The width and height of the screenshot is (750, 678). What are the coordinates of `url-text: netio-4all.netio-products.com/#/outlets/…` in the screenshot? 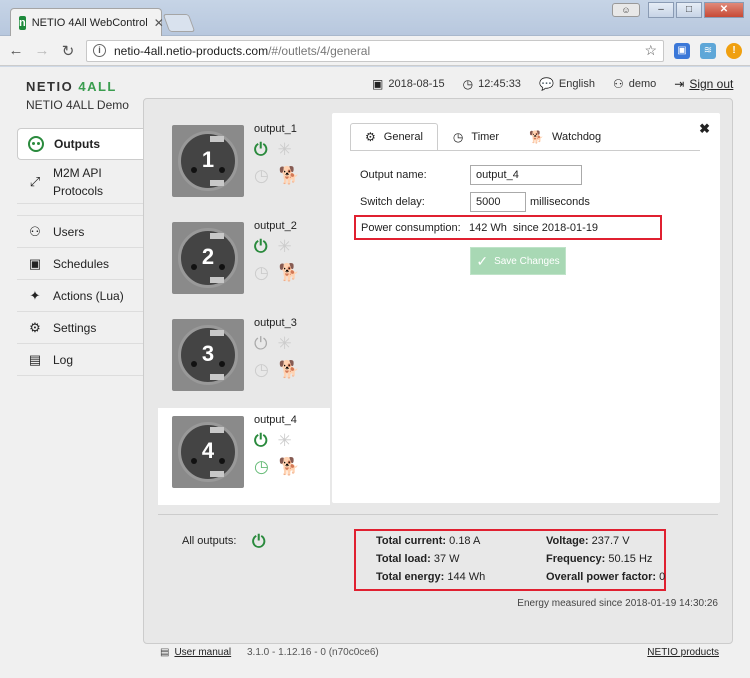 It's located at (375, 51).